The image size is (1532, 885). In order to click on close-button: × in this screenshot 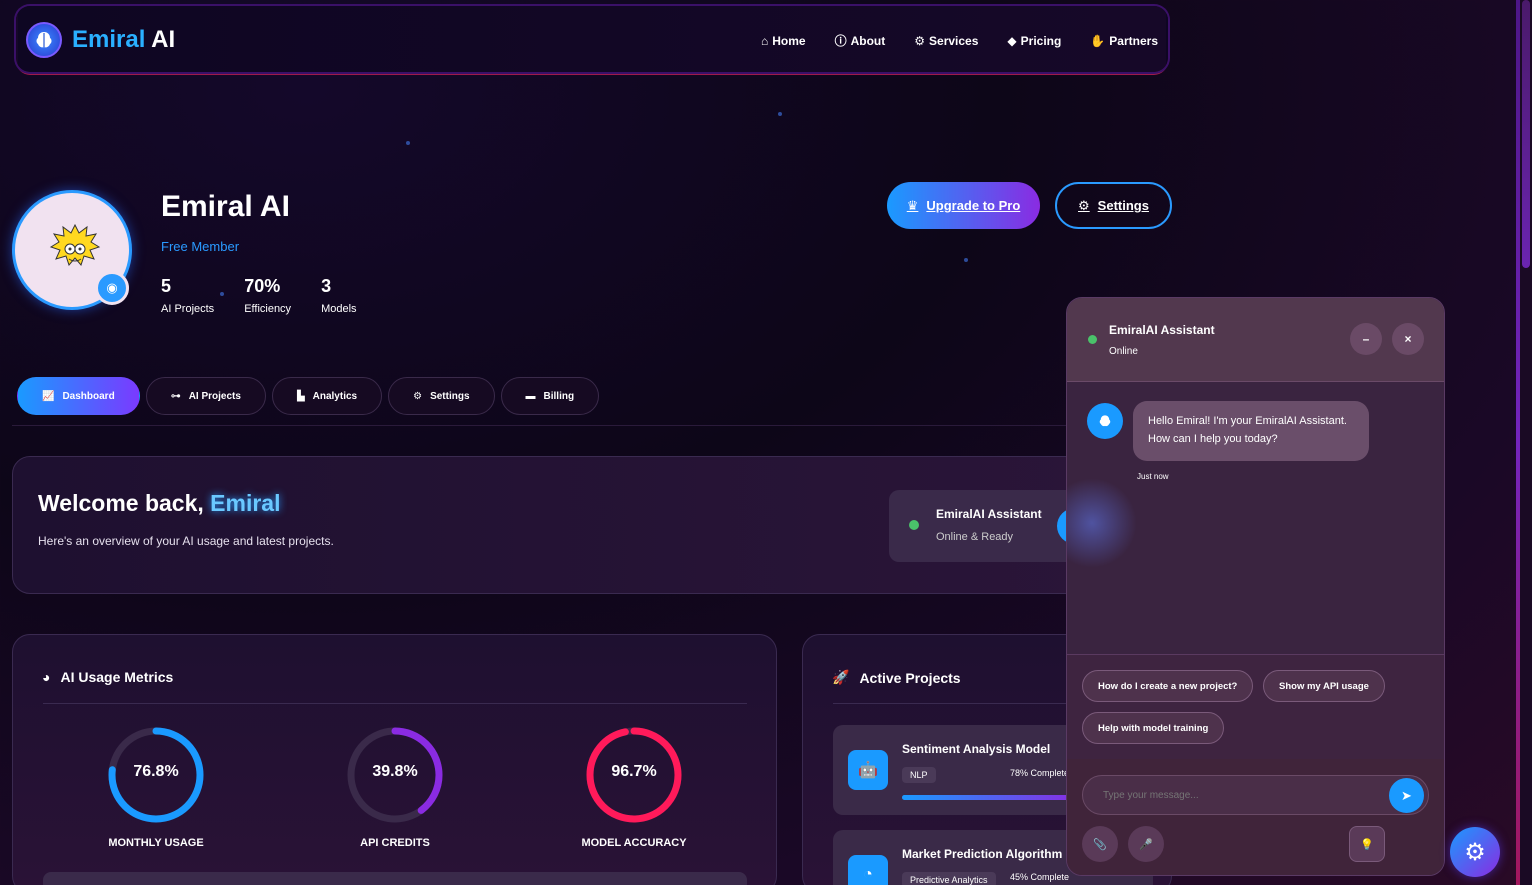, I will do `click(1408, 339)`.